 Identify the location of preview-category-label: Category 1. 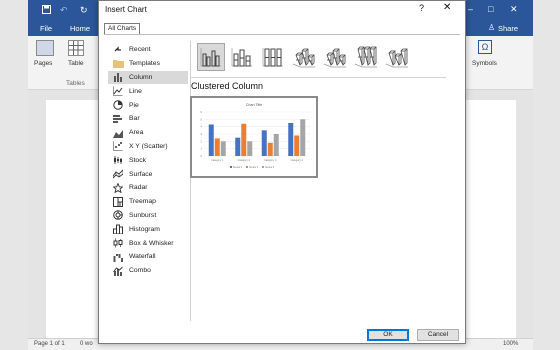
(217, 160).